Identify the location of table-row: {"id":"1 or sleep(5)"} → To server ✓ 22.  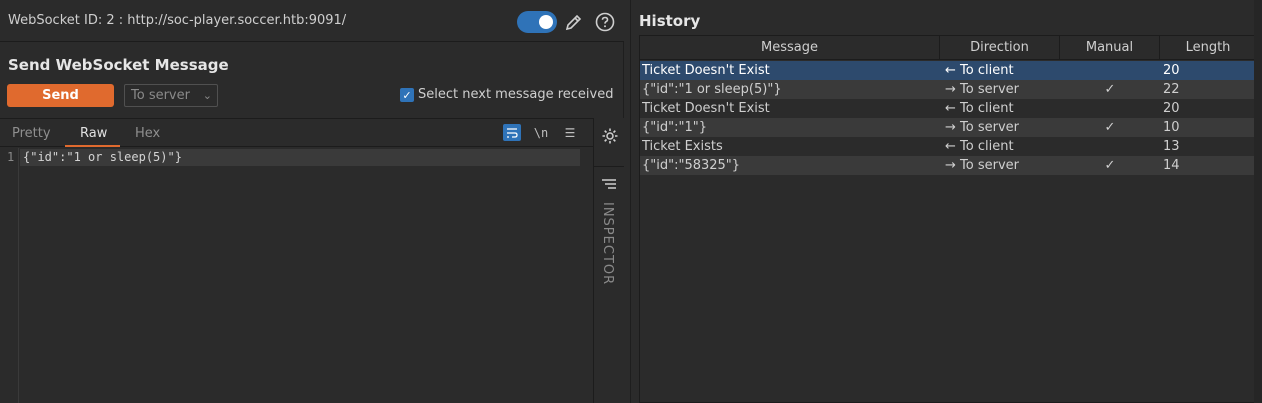
(948, 89).